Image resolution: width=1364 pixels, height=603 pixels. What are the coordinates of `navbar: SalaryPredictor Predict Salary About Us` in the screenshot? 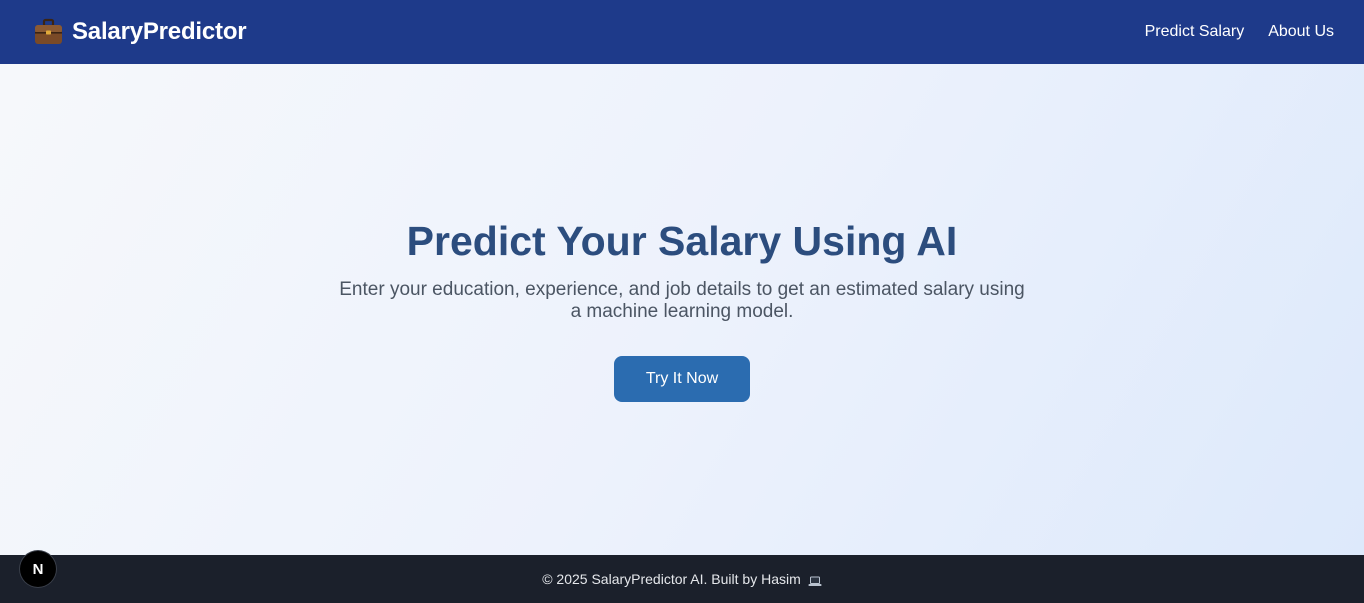 It's located at (682, 32).